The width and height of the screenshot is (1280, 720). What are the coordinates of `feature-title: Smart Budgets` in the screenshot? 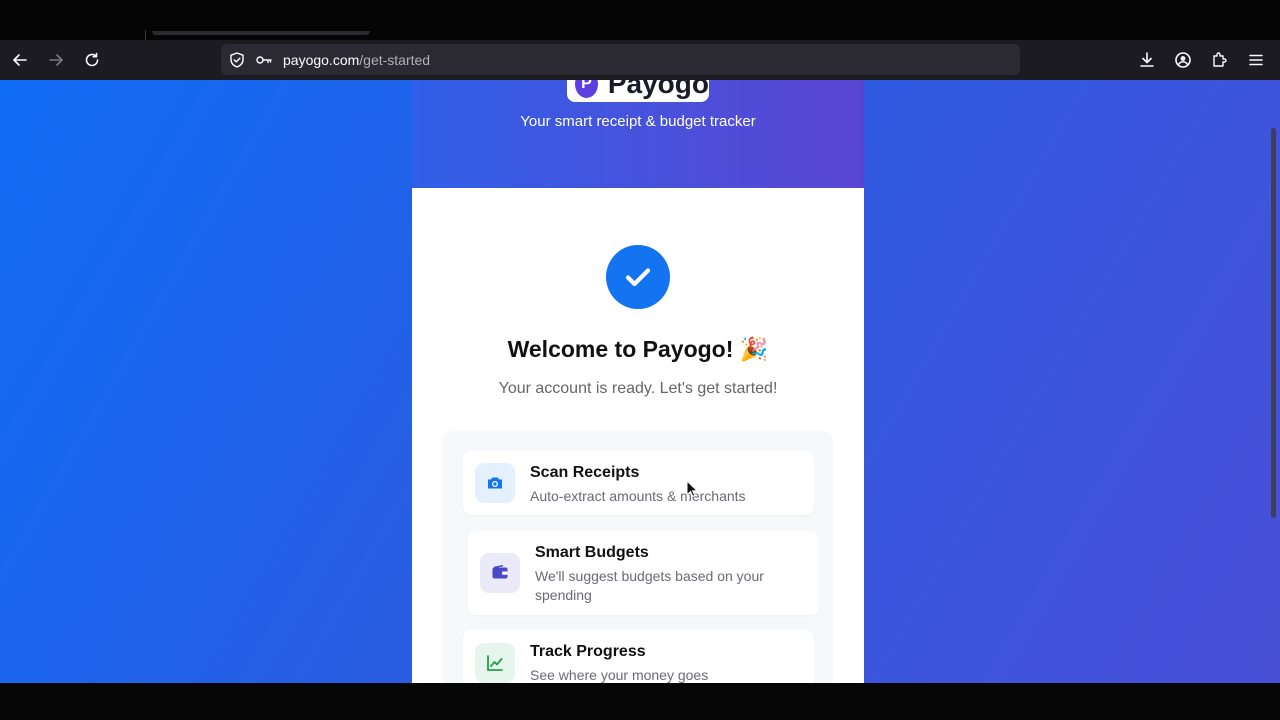 It's located at (592, 552).